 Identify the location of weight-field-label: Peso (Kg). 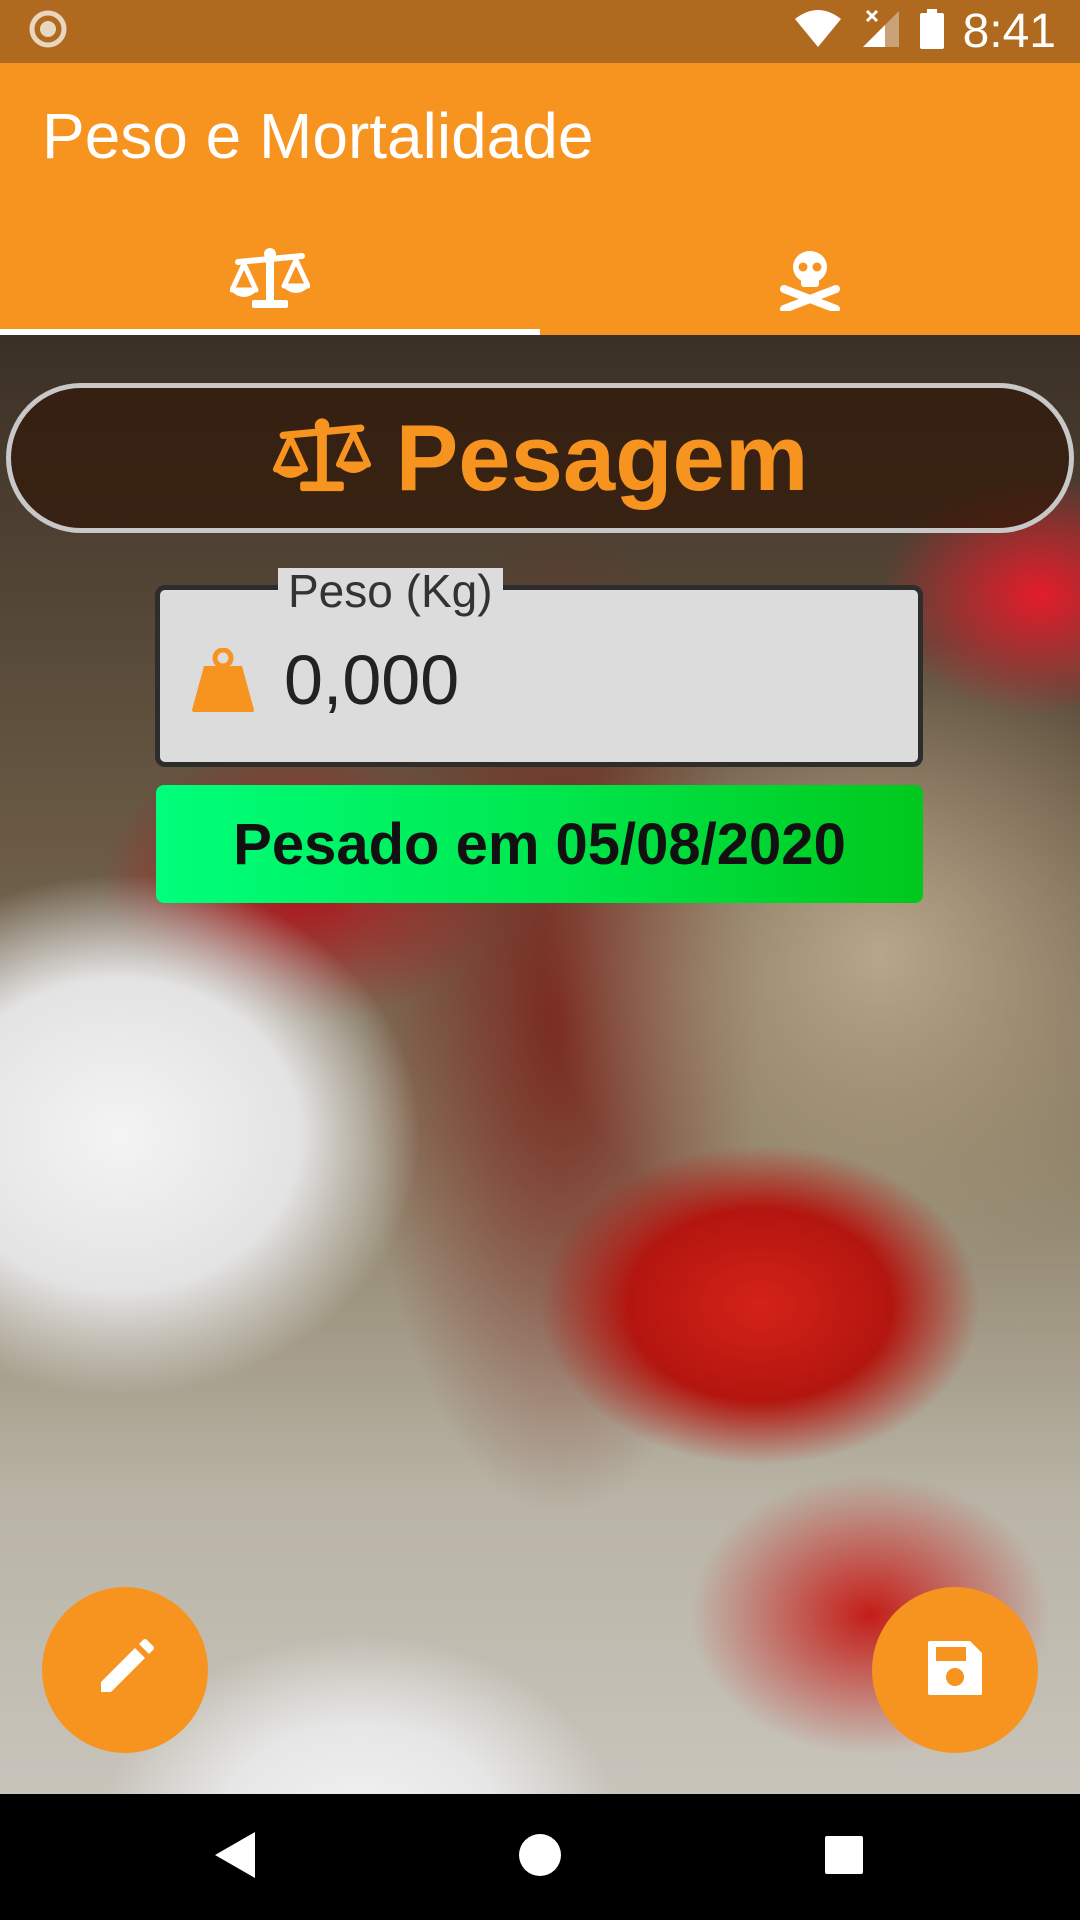
(390, 591).